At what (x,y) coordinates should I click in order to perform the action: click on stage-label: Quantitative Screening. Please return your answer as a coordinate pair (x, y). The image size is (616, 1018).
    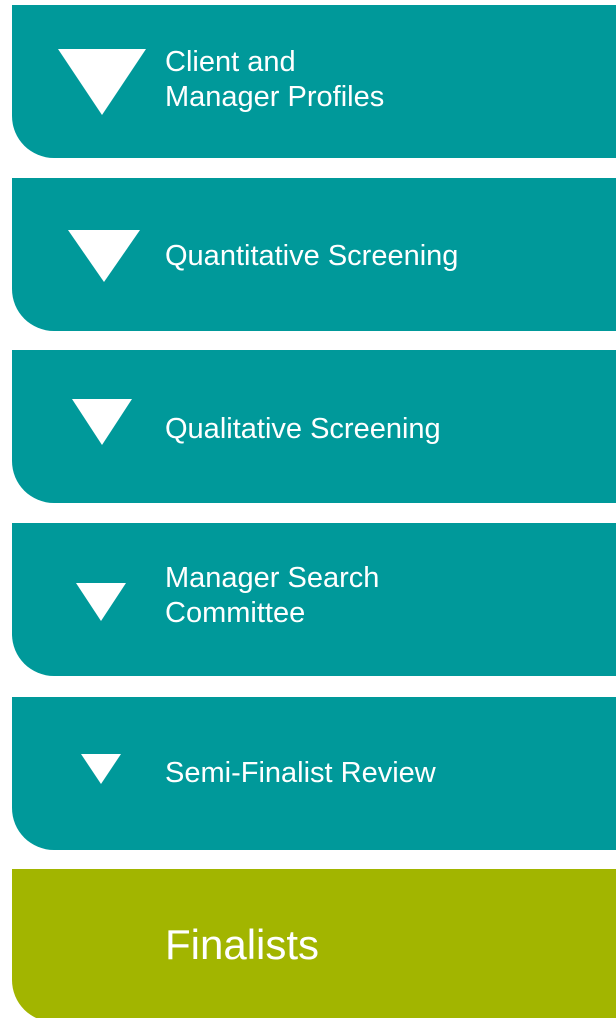
    Looking at the image, I should click on (312, 256).